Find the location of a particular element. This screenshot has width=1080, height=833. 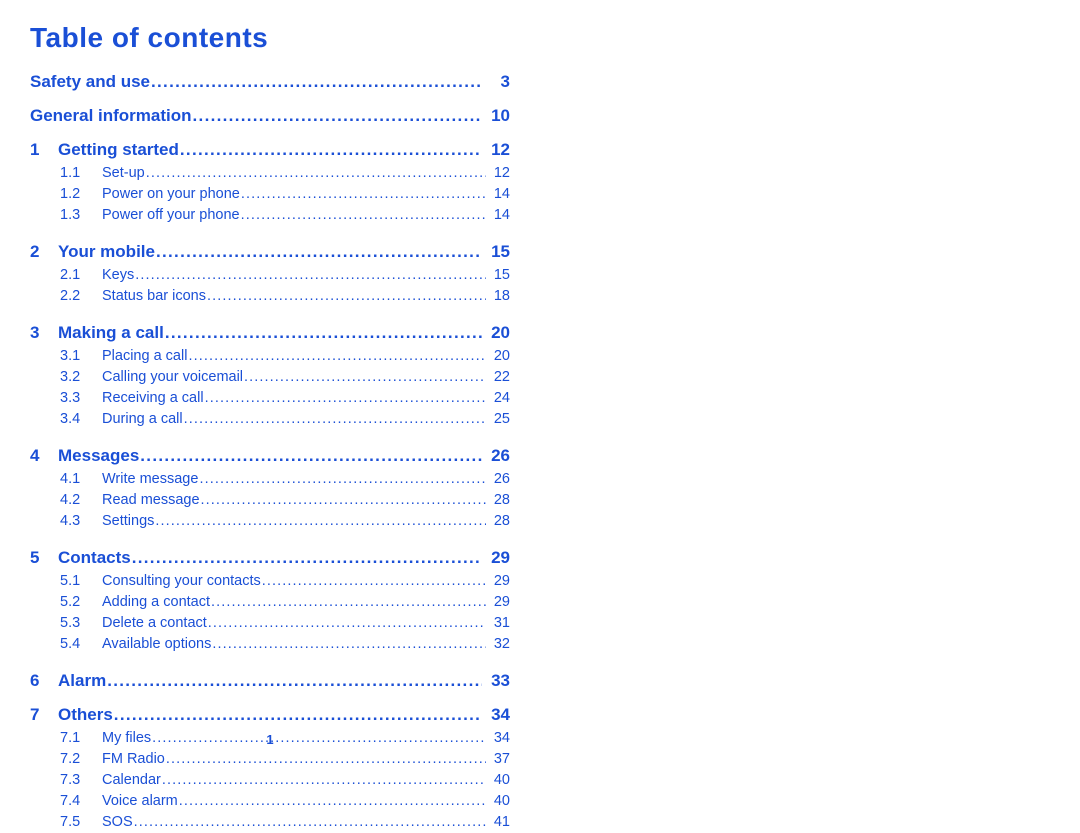

folio-left: 1 is located at coordinates (270, 739).